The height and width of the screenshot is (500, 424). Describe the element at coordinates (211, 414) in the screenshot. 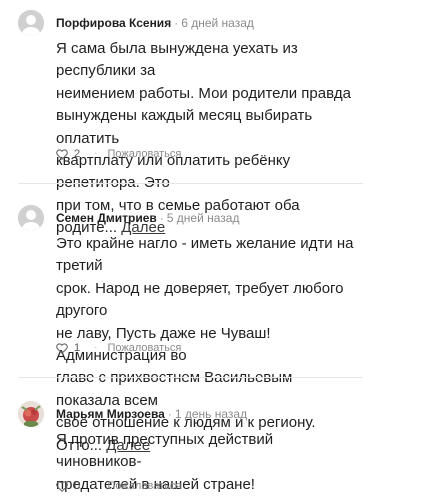

I see `comment-time: 1 день назад` at that location.